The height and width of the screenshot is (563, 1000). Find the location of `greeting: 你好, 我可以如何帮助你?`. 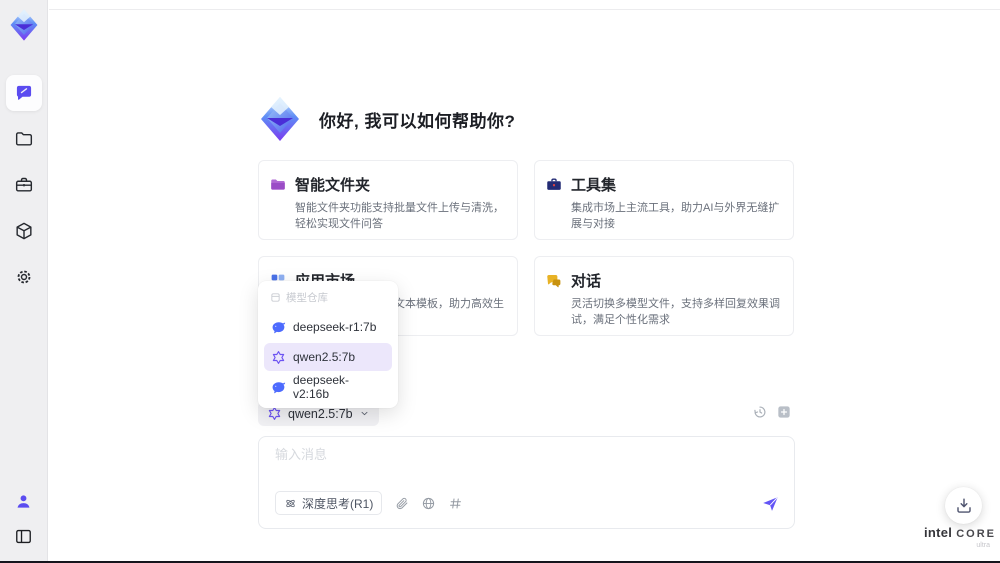

greeting: 你好, 我可以如何帮助你? is located at coordinates (385, 119).